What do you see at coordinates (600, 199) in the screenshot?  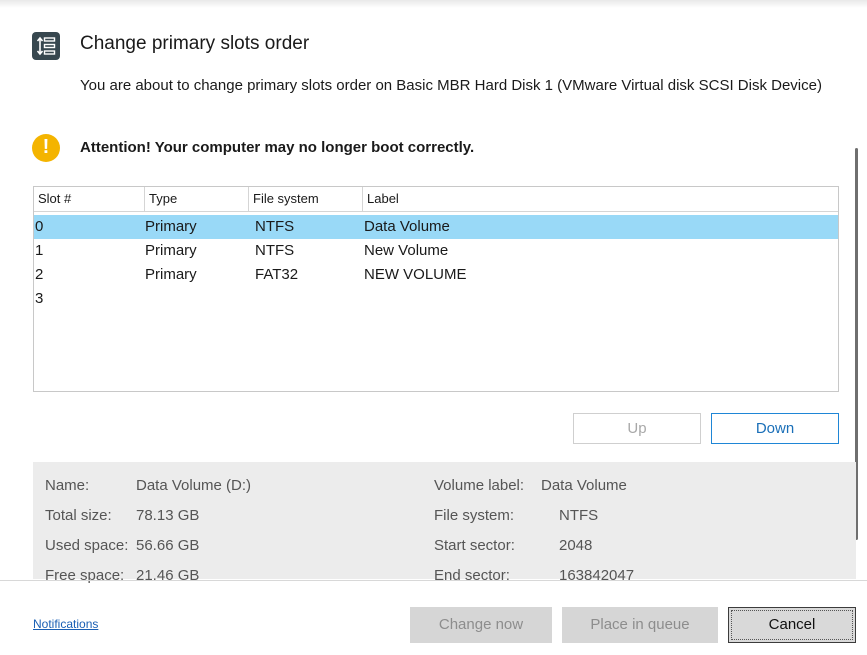 I see `column-label: Label` at bounding box center [600, 199].